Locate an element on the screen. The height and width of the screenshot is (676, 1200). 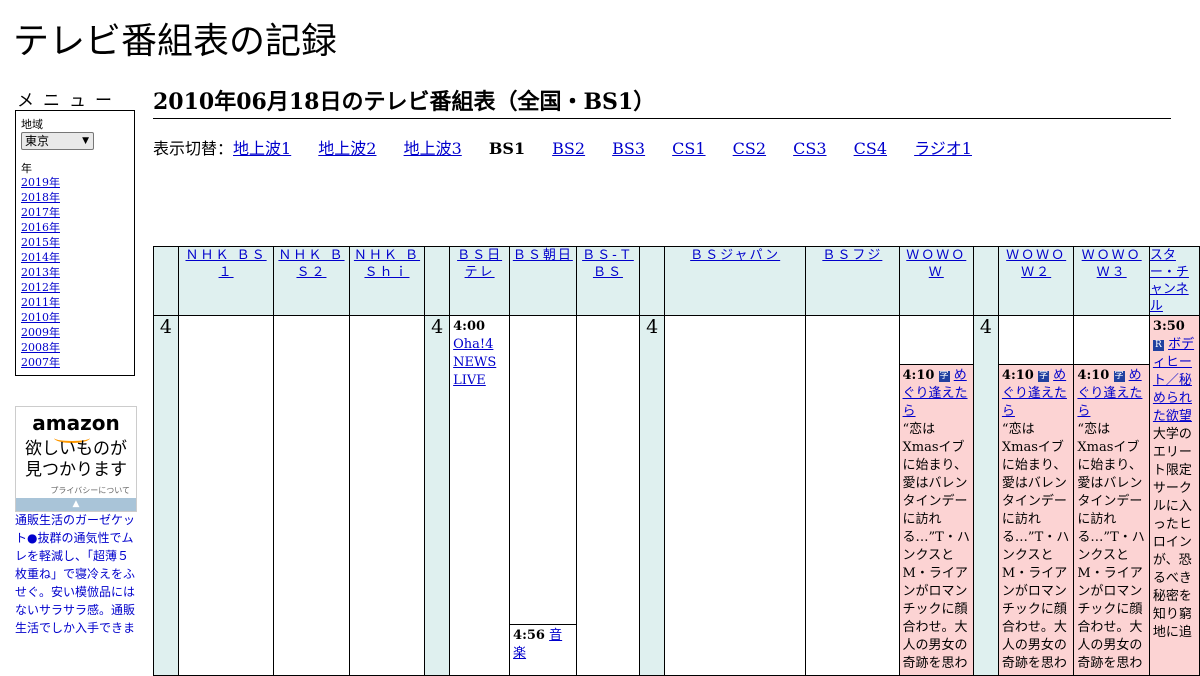
channel-link: ＮＨＫ ＢＳｈｉ is located at coordinates (387, 264).